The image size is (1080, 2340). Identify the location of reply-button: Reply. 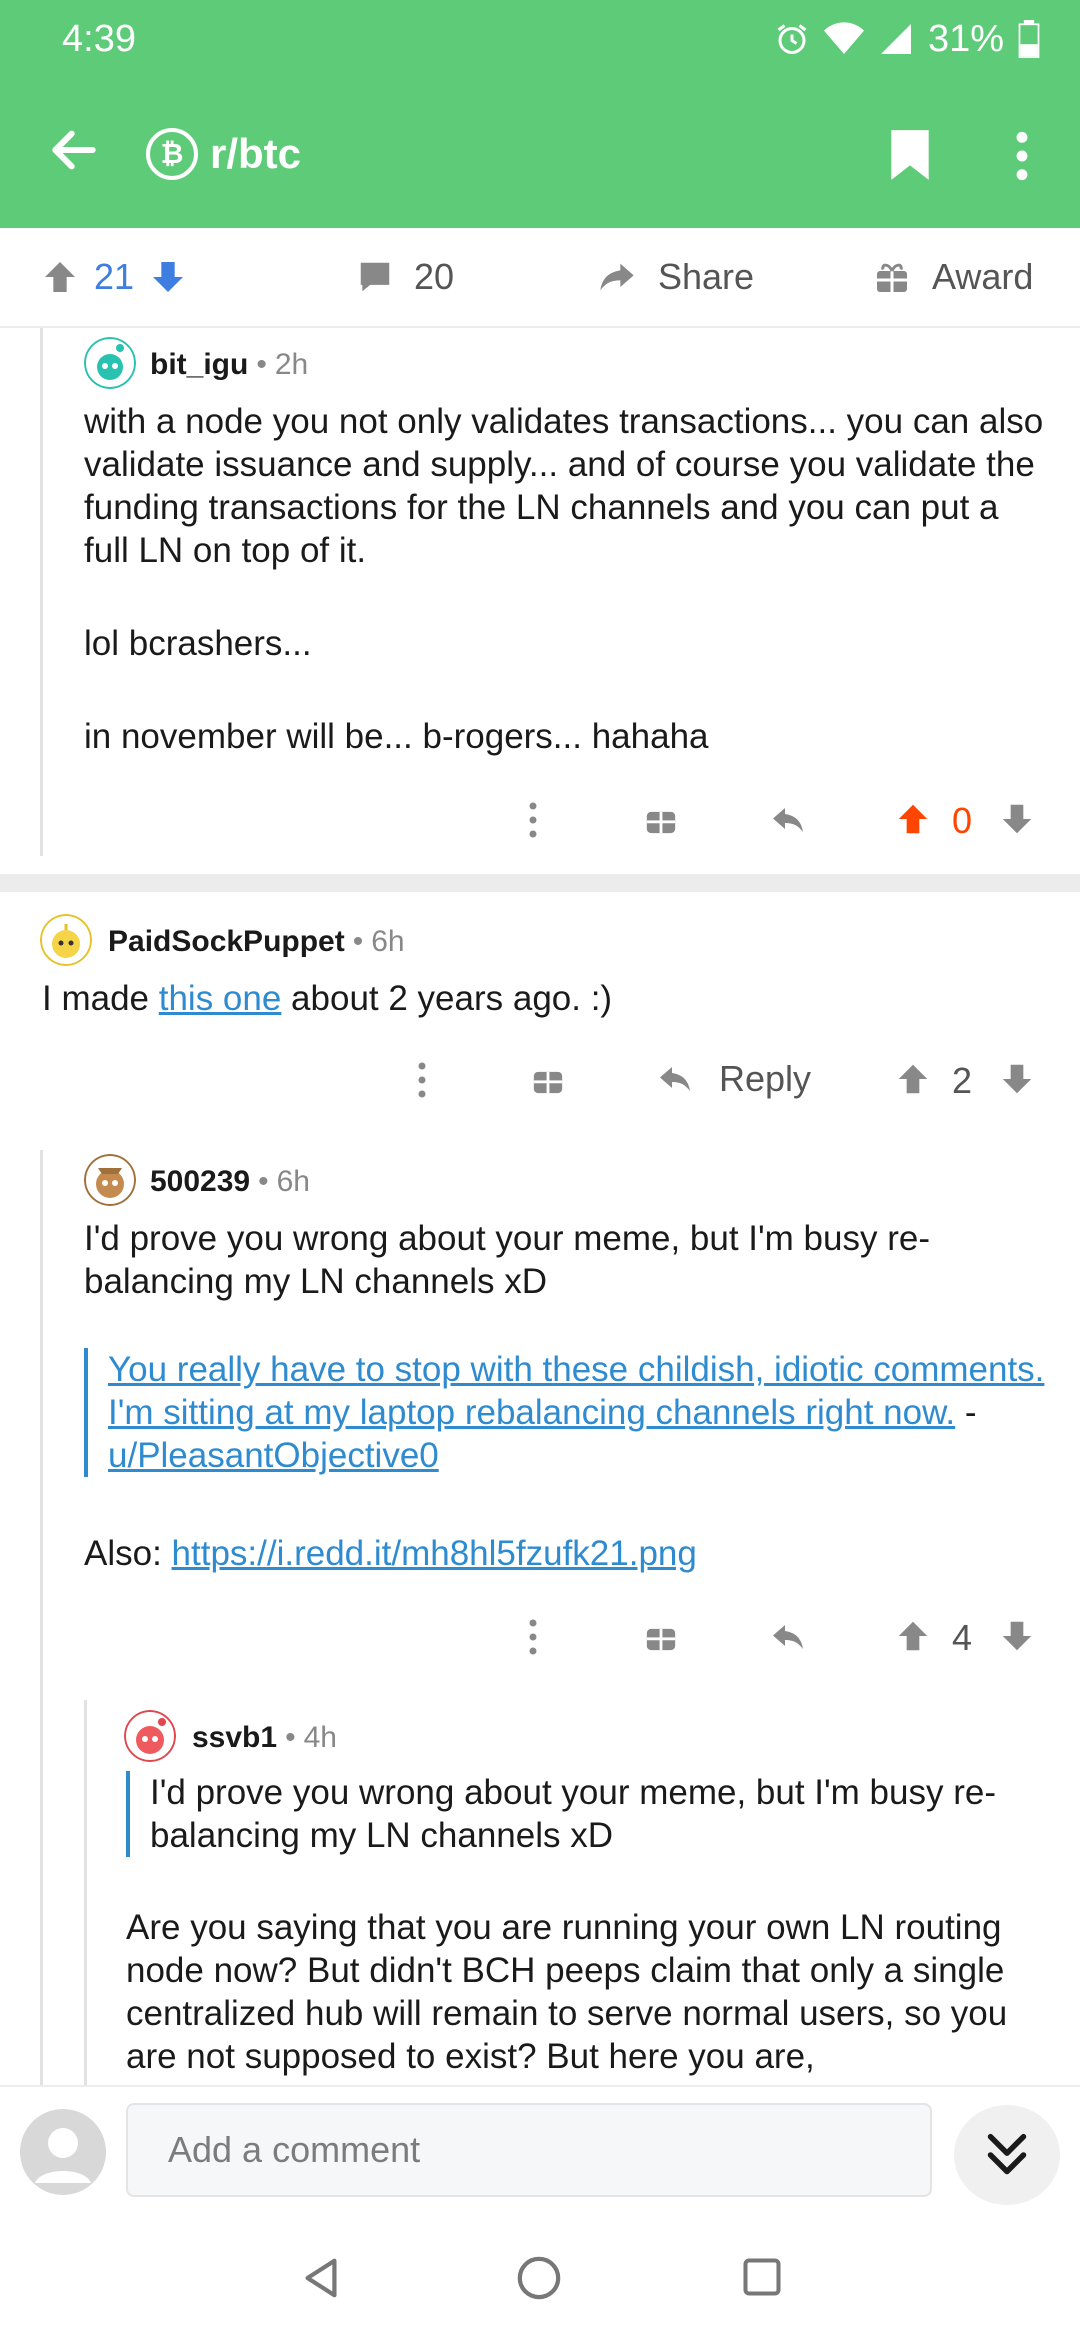
(733, 1079).